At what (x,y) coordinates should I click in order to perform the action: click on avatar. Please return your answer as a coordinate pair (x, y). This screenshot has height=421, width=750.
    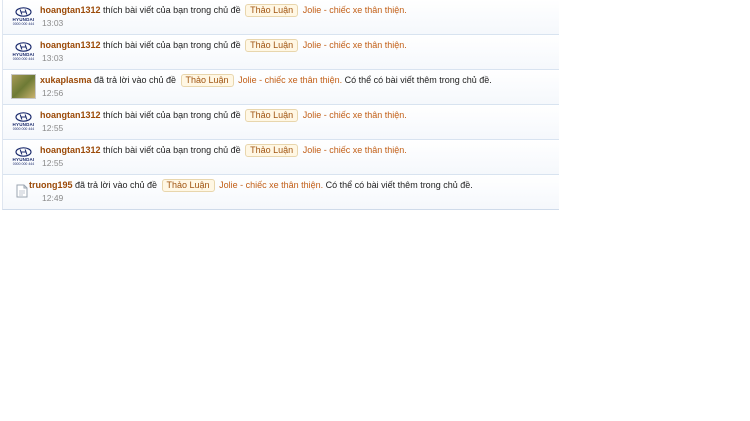
    Looking at the image, I should click on (23, 86).